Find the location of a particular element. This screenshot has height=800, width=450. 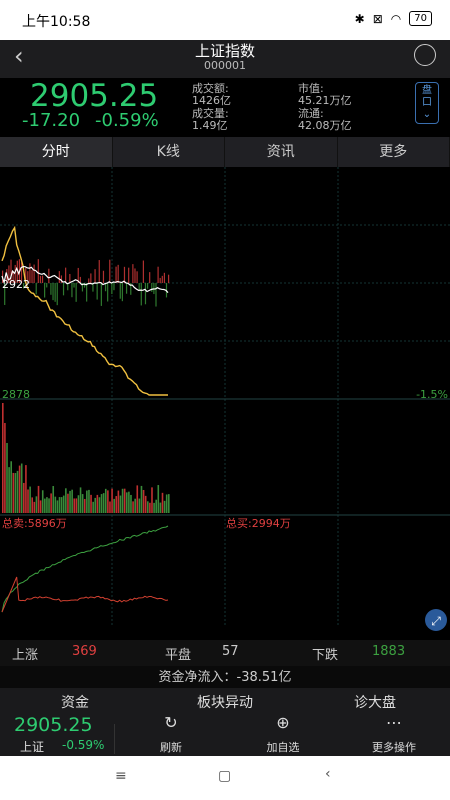

current-price: 2905.25 is located at coordinates (94, 96).